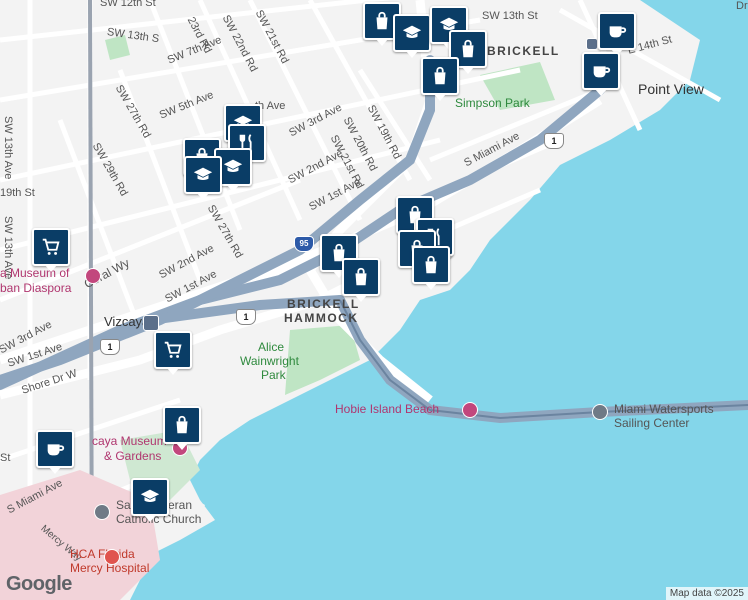 This screenshot has height=600, width=748. I want to click on map-attribution: Map data ©2025, so click(706, 593).